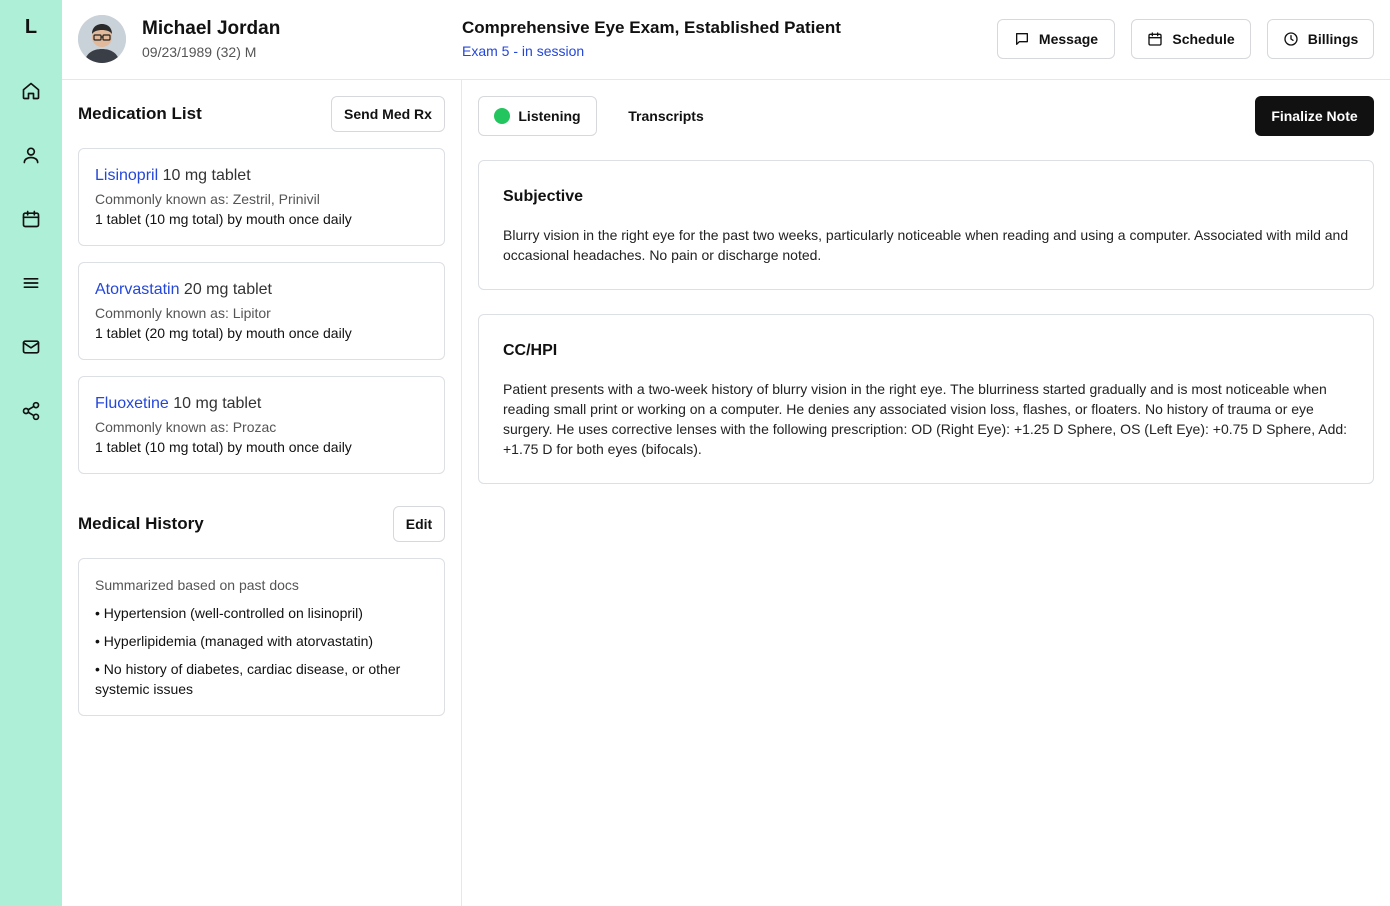 The image size is (1390, 906). What do you see at coordinates (1333, 39) in the screenshot?
I see `billings-button-label: Billings` at bounding box center [1333, 39].